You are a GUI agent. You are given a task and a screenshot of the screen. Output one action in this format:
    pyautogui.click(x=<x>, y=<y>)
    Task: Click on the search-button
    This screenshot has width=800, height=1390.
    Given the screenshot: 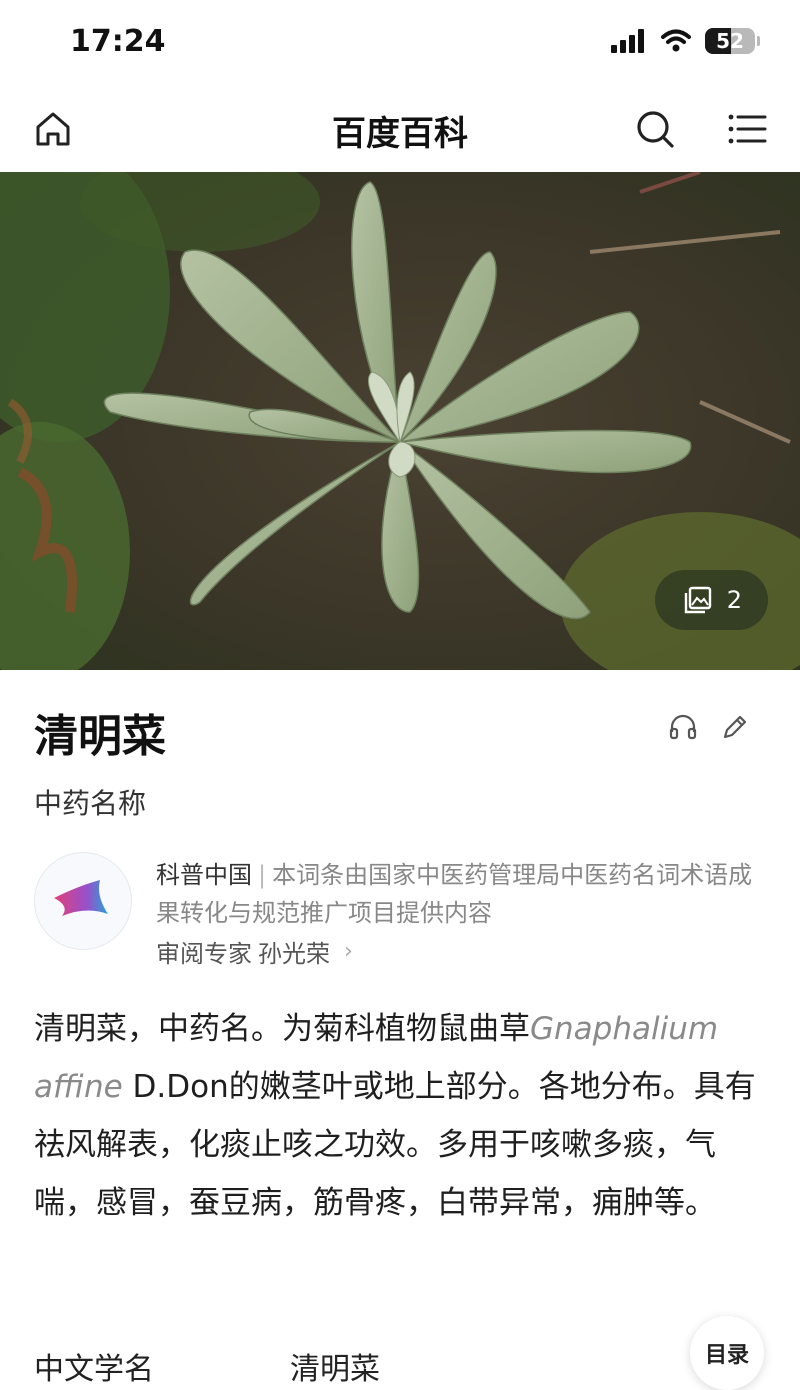 What is the action you would take?
    pyautogui.click(x=655, y=129)
    